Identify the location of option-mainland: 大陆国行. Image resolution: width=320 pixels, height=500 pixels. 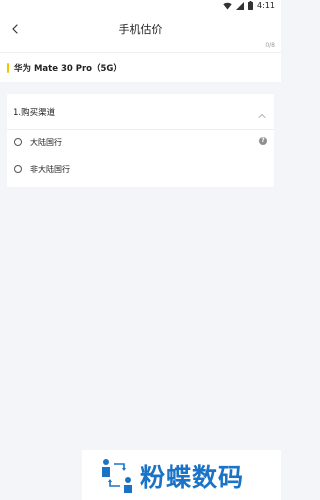
(139, 142).